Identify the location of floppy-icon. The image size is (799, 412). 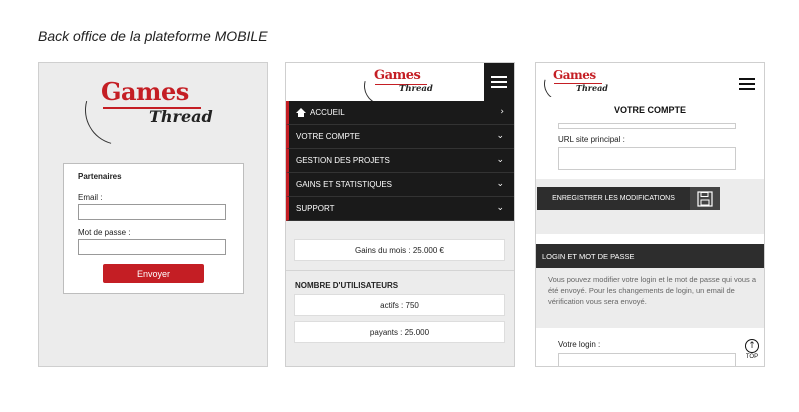
(705, 198).